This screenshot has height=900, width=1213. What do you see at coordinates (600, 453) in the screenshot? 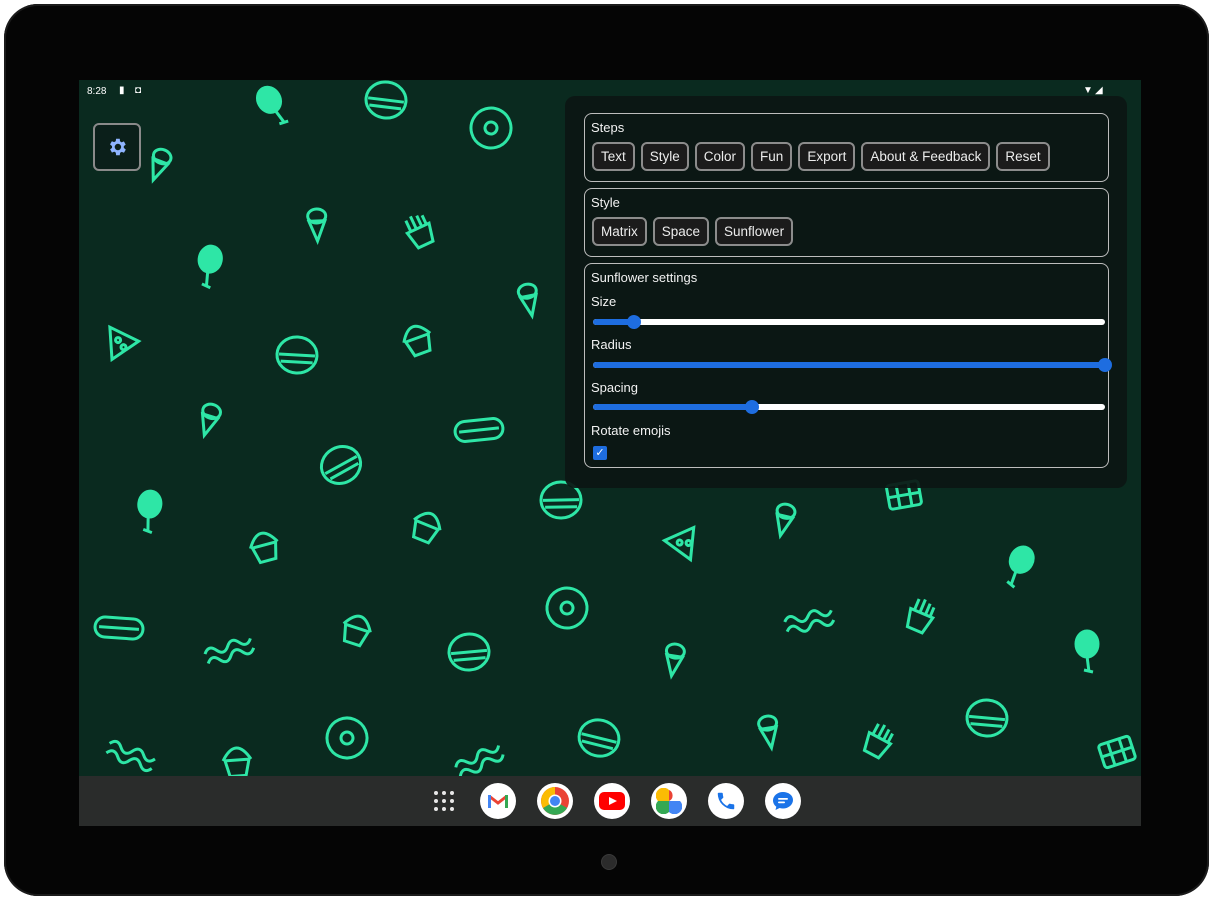
I see `rotate-emojis-checkbox: ✓` at bounding box center [600, 453].